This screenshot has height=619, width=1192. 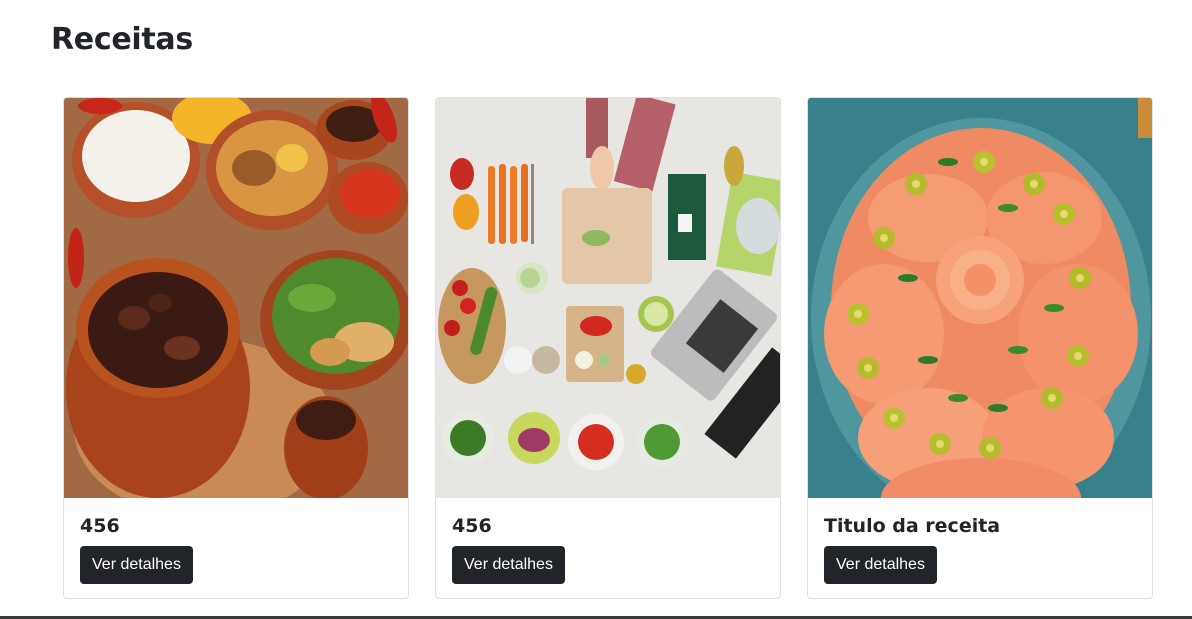 What do you see at coordinates (912, 526) in the screenshot?
I see `recipe-title: Titulo da receita` at bounding box center [912, 526].